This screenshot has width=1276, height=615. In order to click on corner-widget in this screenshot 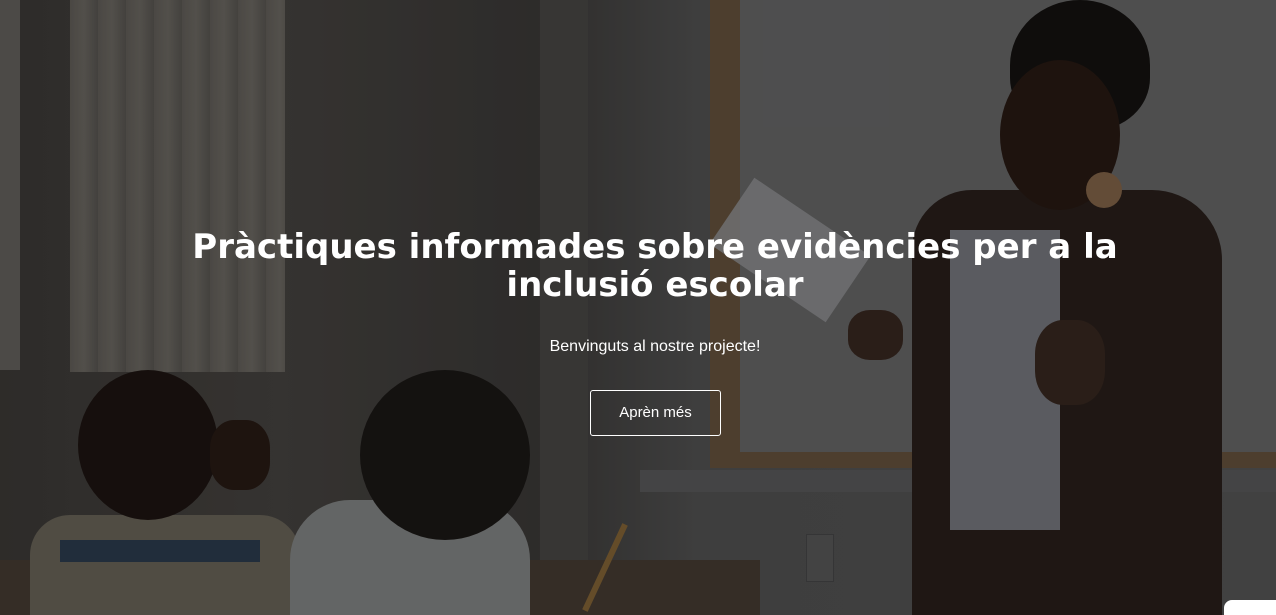, I will do `click(1250, 607)`.